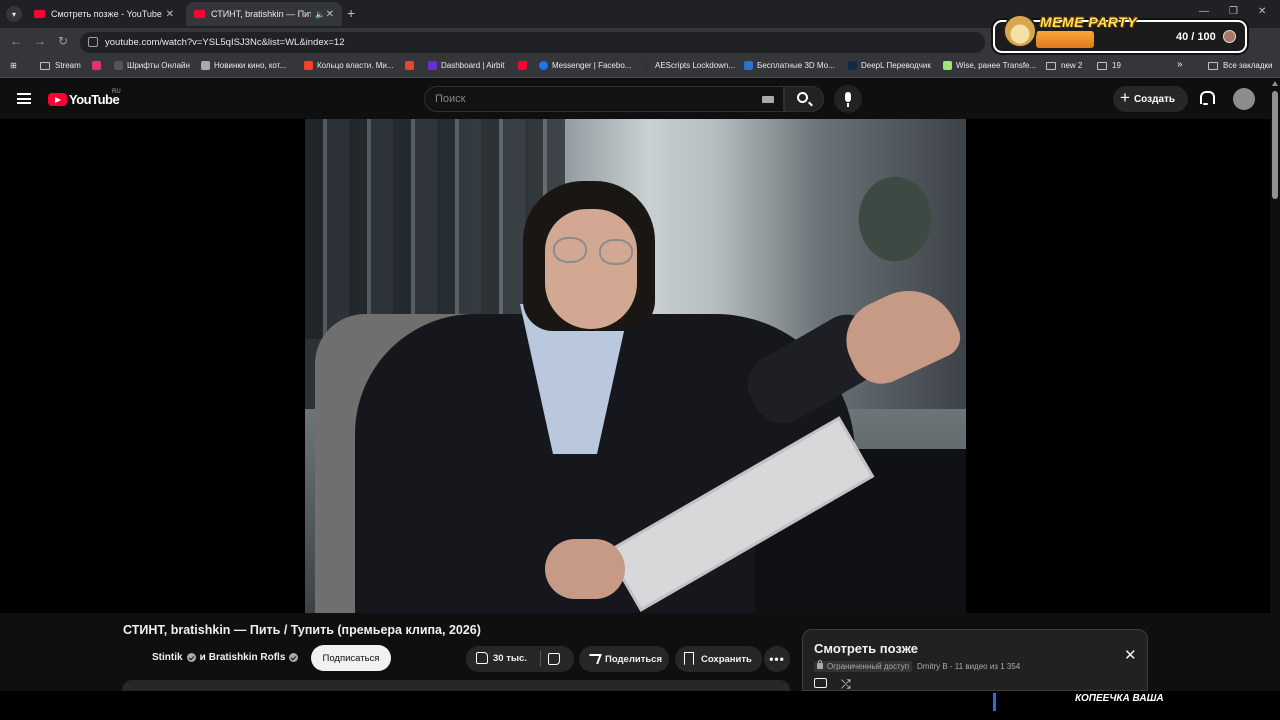 The width and height of the screenshot is (1280, 720). Describe the element at coordinates (40, 41) in the screenshot. I see `forward-icon: →` at that location.